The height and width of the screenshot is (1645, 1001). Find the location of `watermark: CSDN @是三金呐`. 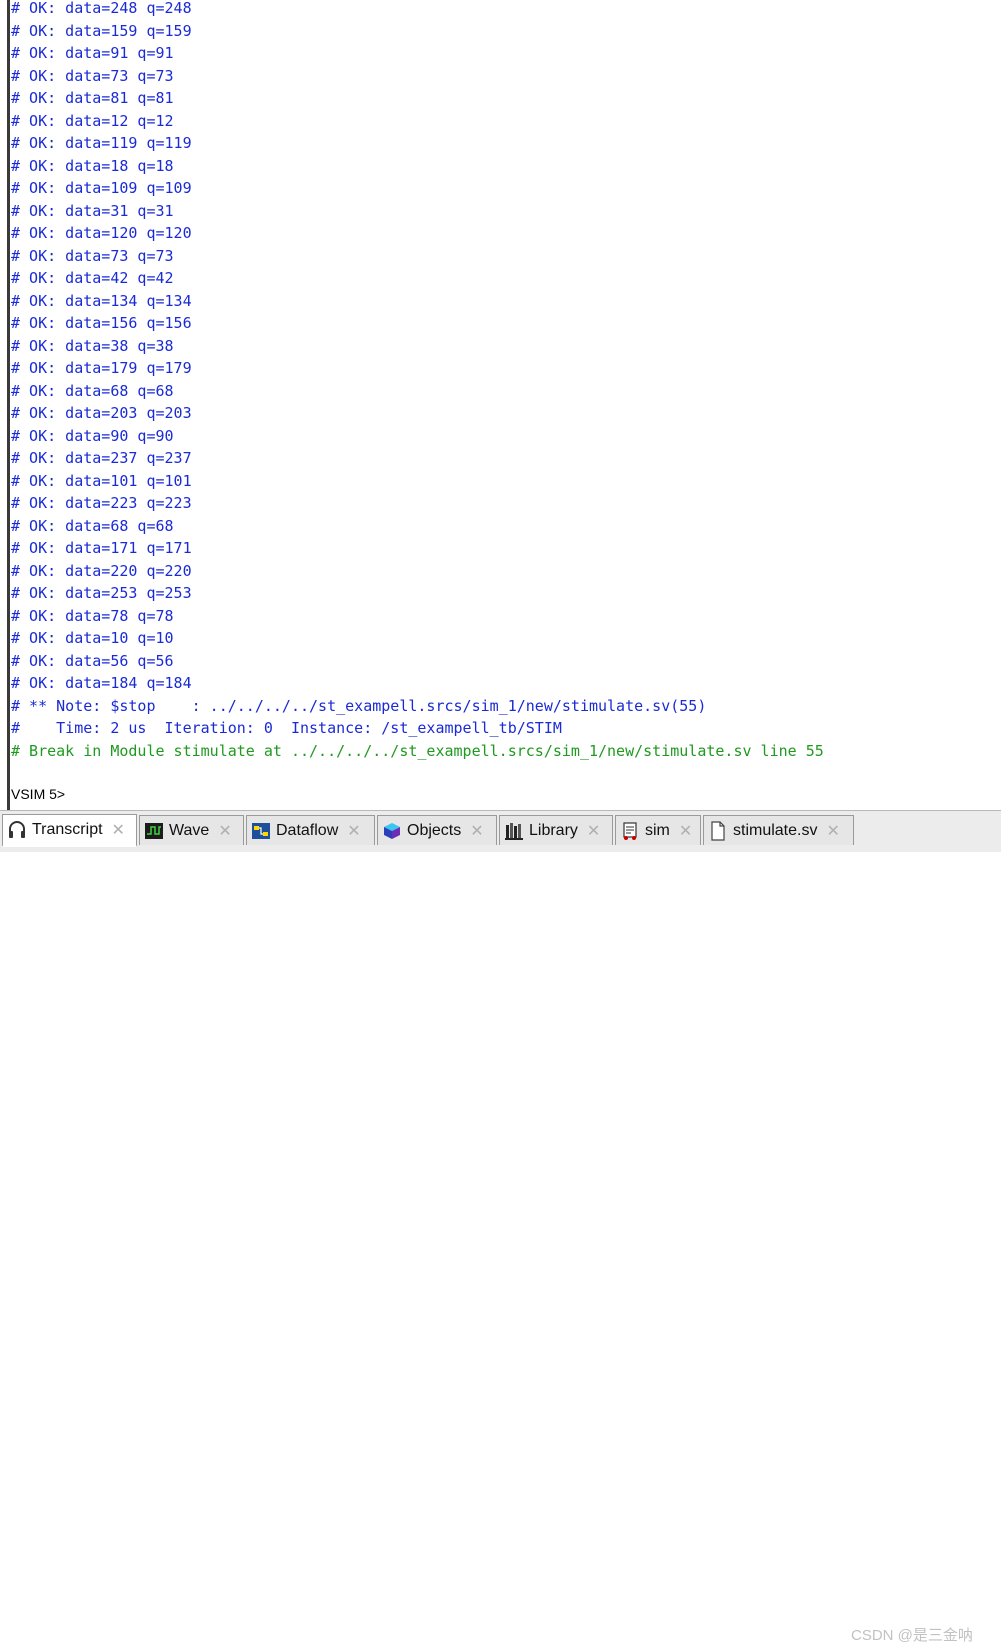

watermark: CSDN @是三金呐 is located at coordinates (912, 1635).